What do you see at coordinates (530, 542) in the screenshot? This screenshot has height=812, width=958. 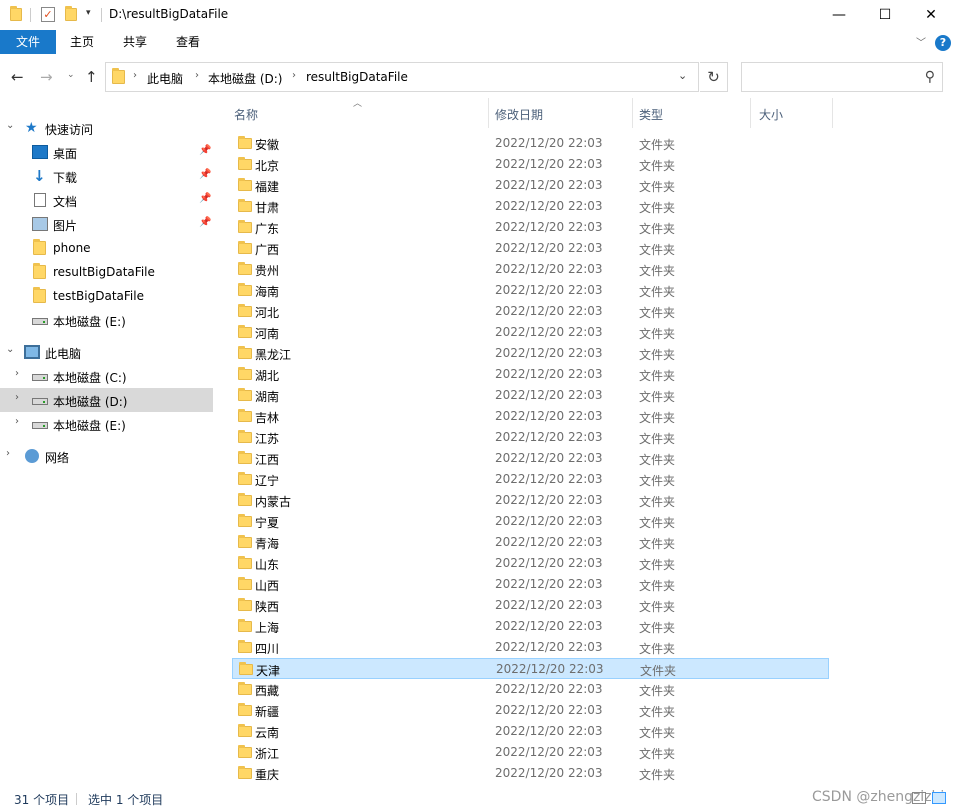 I see `table-row: 青海 2022/12/20 22:03 文件夹` at bounding box center [530, 542].